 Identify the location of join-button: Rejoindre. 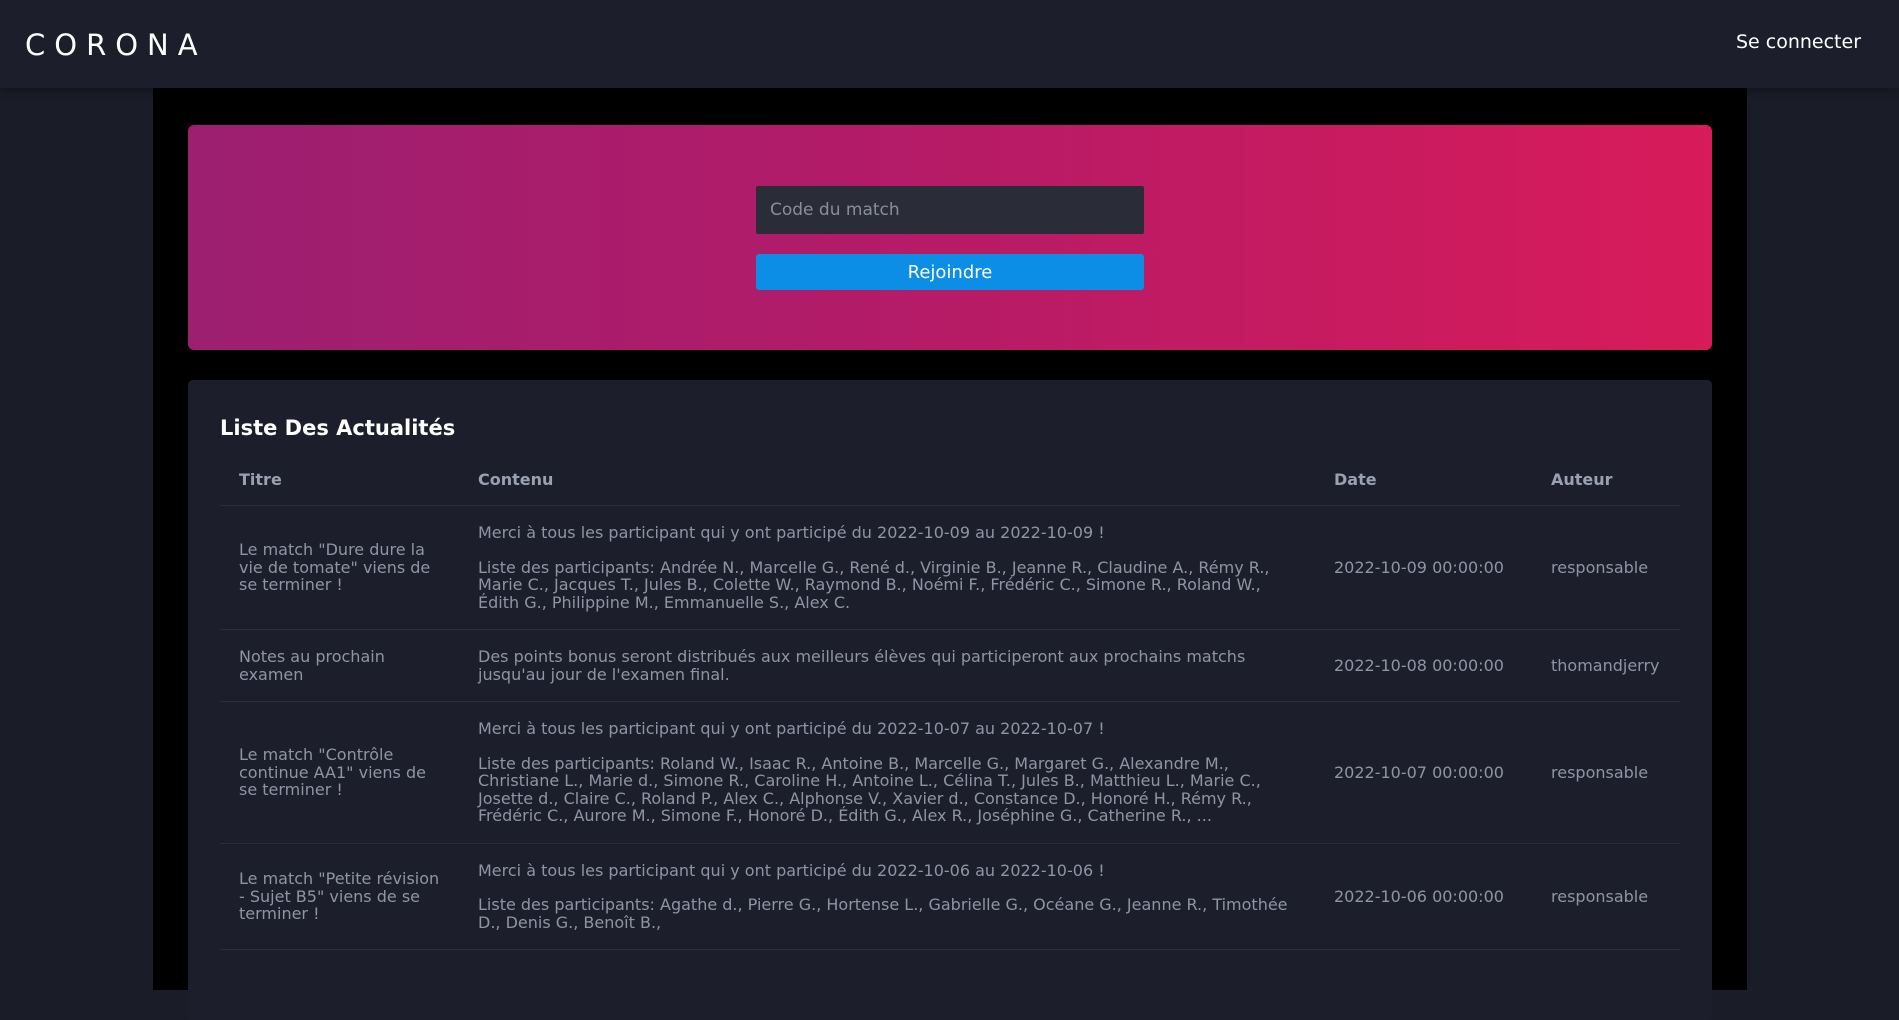
(950, 272).